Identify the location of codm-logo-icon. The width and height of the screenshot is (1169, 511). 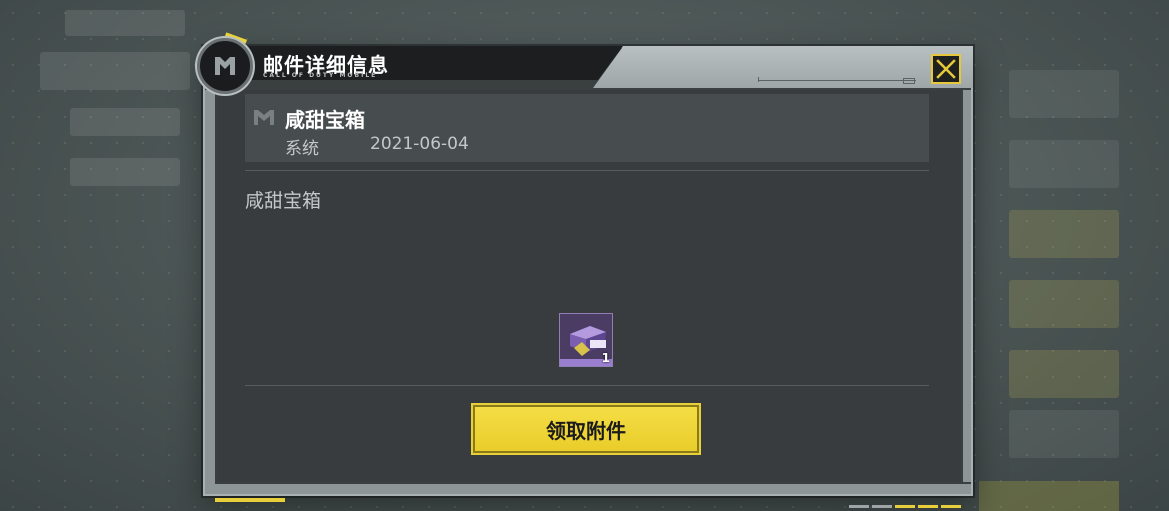
(225, 66).